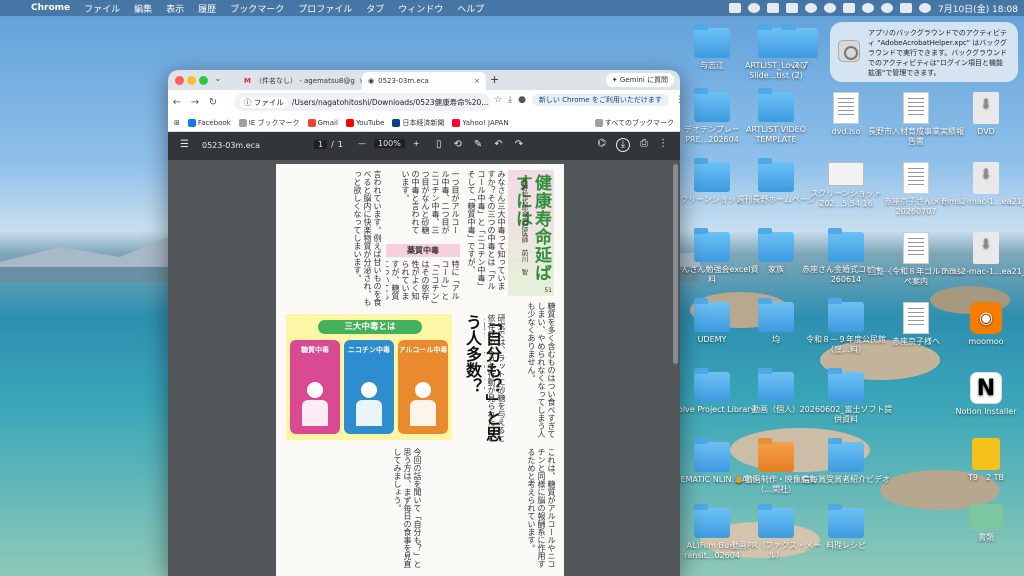  I want to click on status-app-icon, so click(735, 8).